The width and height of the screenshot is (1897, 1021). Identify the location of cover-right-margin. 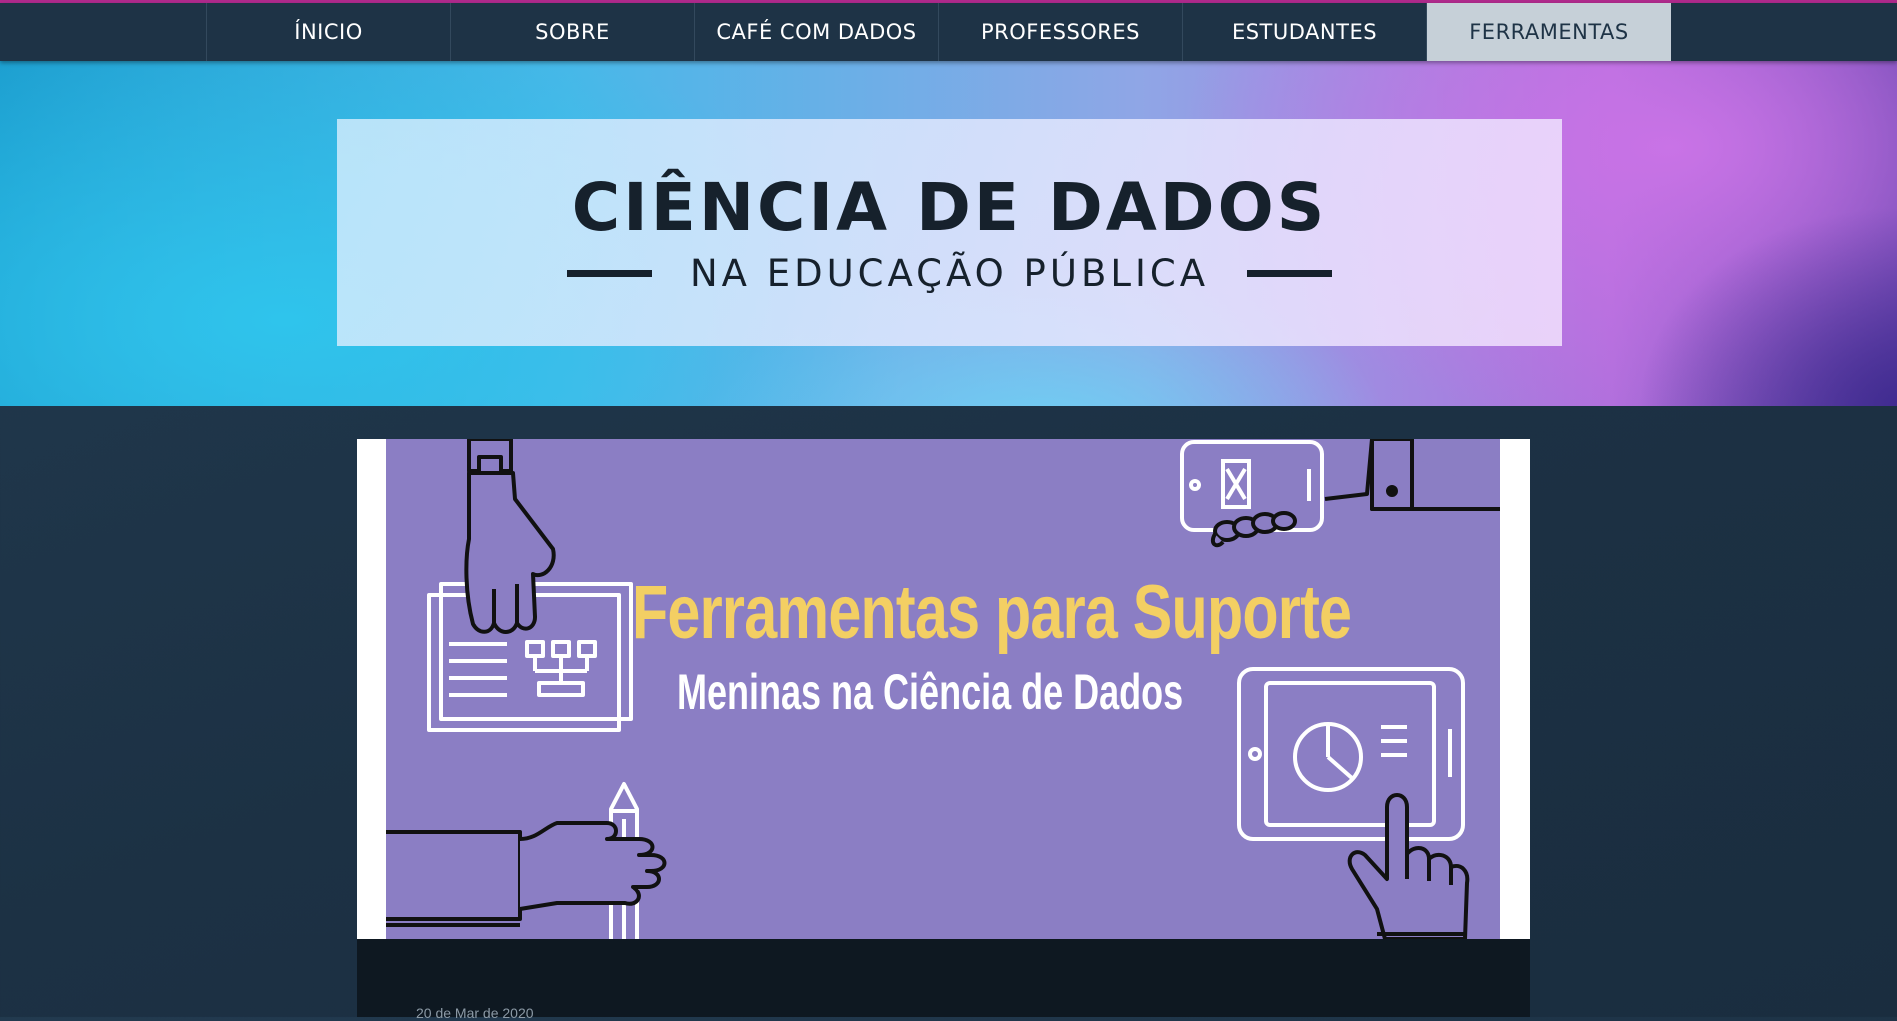
(1515, 689).